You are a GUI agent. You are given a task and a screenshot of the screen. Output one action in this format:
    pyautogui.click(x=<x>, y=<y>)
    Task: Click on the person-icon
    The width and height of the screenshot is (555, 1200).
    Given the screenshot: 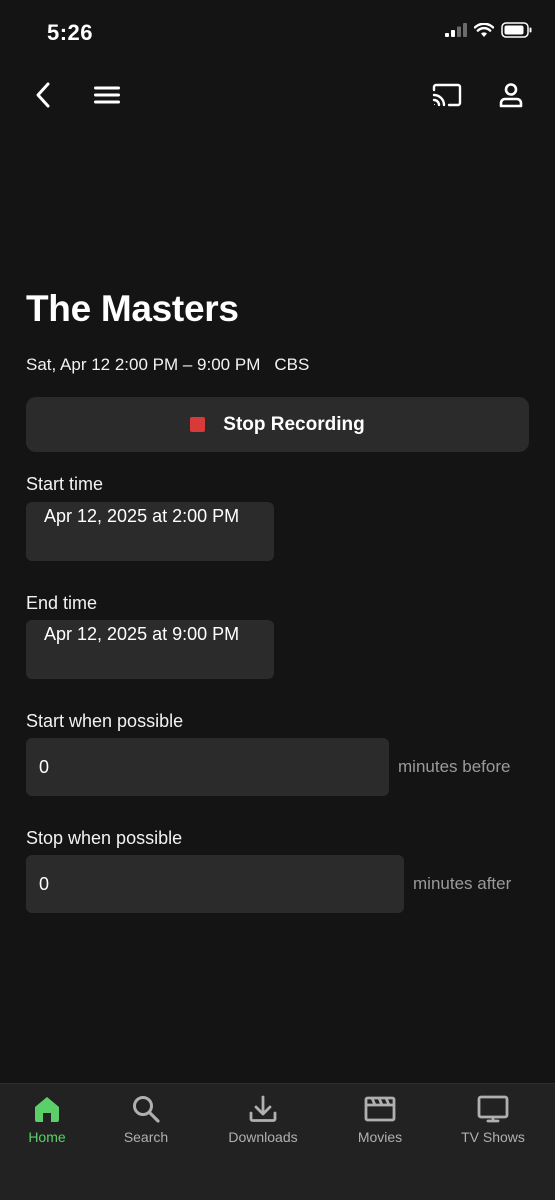 What is the action you would take?
    pyautogui.click(x=511, y=95)
    